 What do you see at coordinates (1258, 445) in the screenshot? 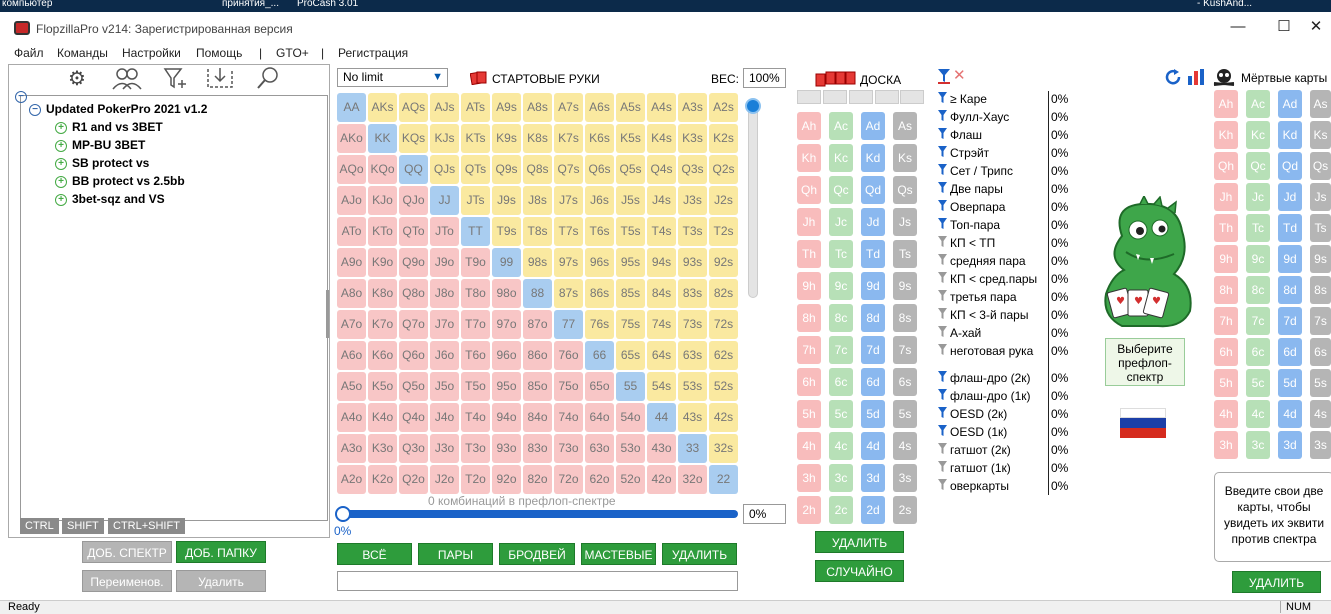
I see `dead-card-3c: 3c` at bounding box center [1258, 445].